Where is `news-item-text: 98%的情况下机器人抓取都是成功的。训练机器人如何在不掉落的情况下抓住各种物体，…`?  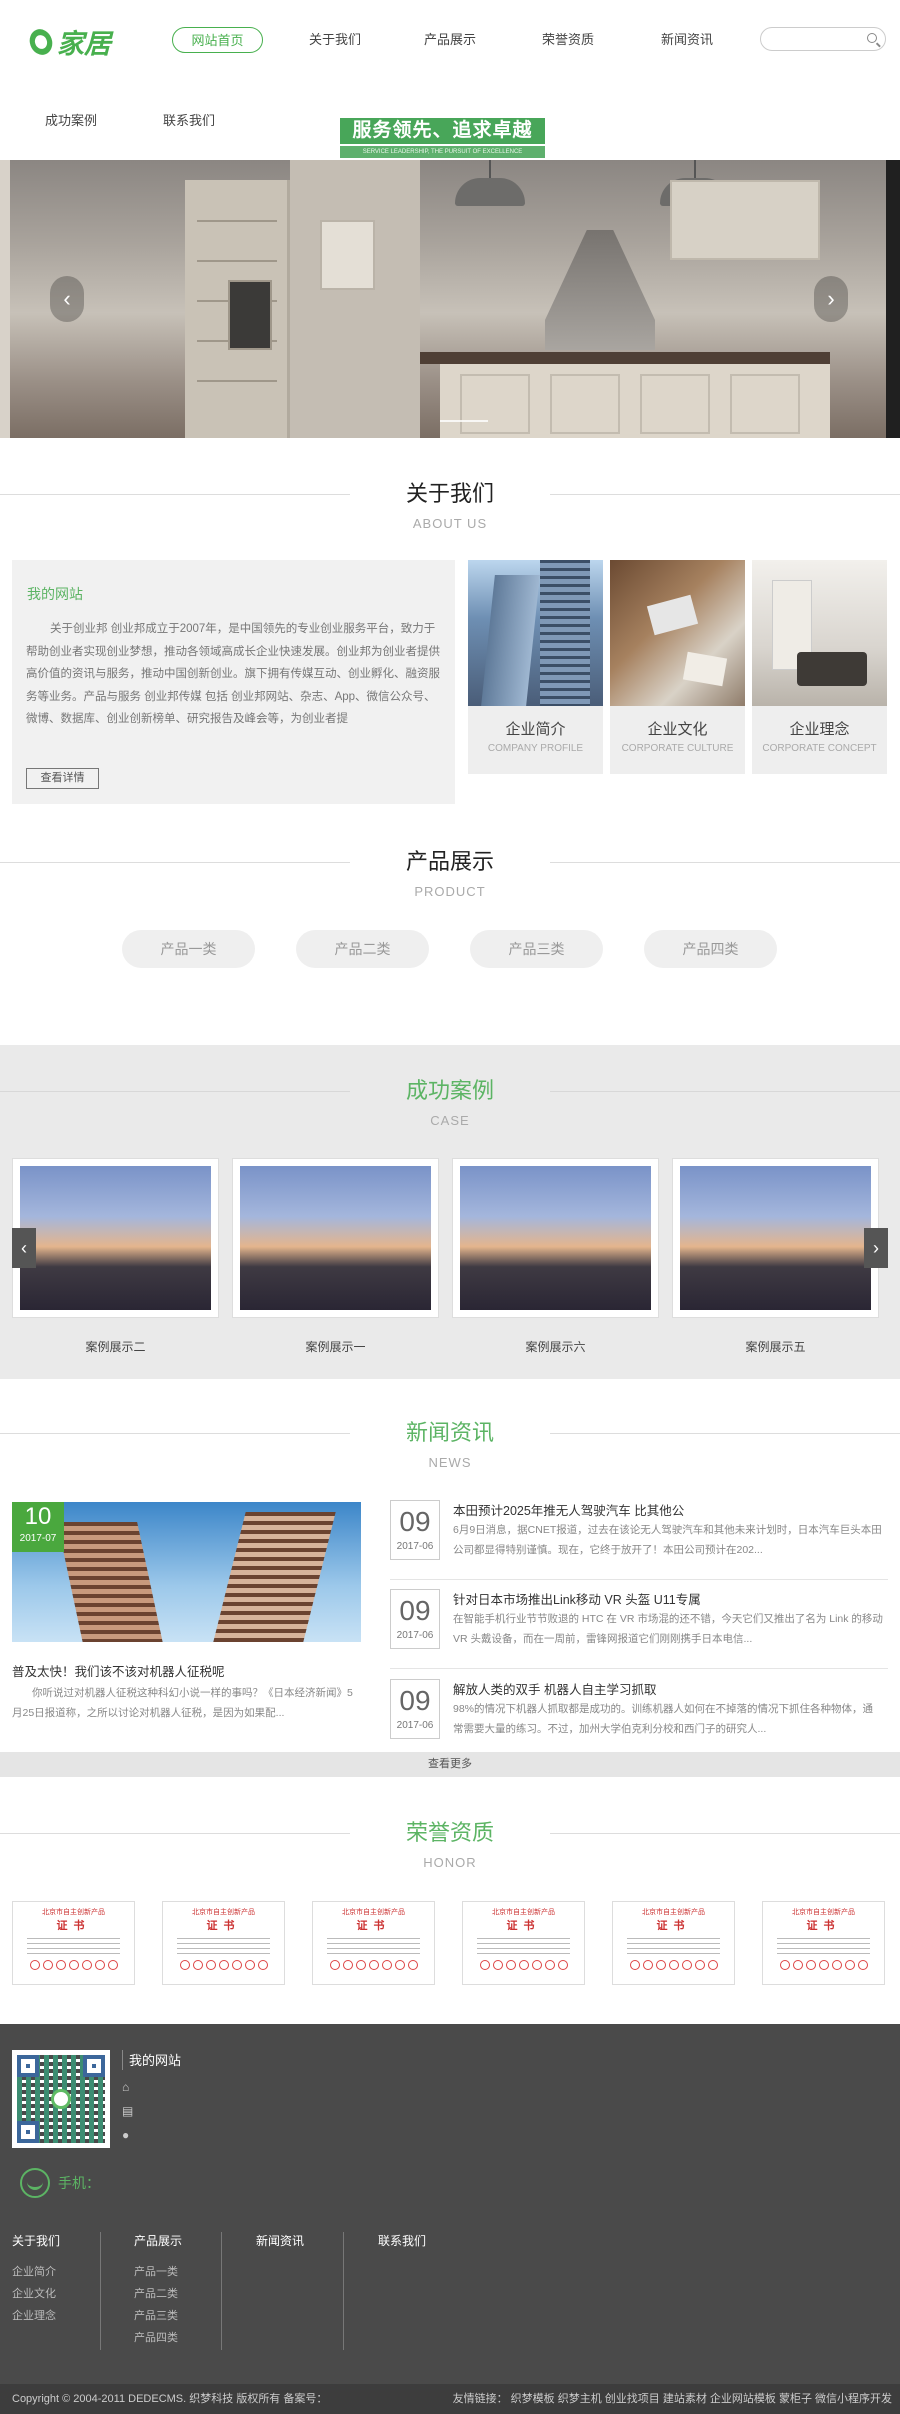
news-item-text: 98%的情况下机器人抓取都是成功的。训练机器人如何在不掉落的情况下抓住各种物体，… is located at coordinates (663, 1719).